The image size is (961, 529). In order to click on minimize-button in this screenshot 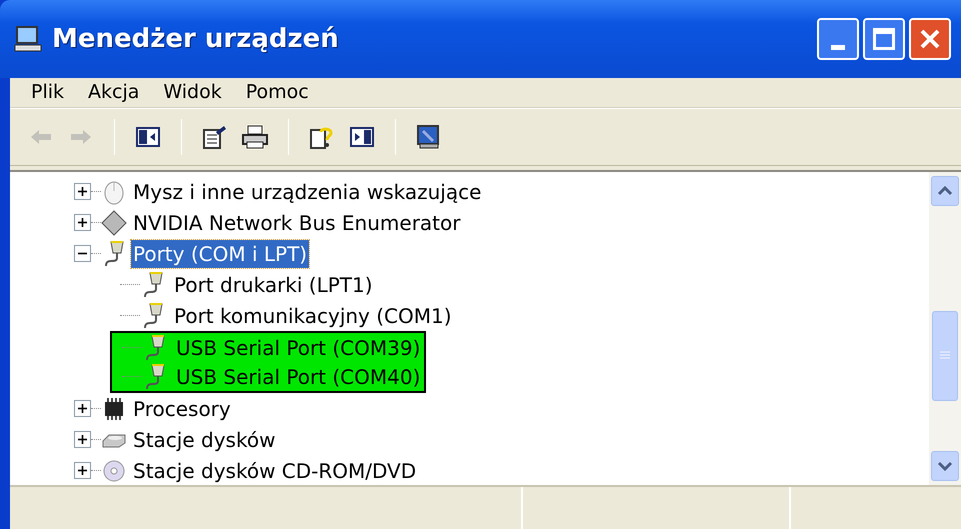, I will do `click(838, 39)`.